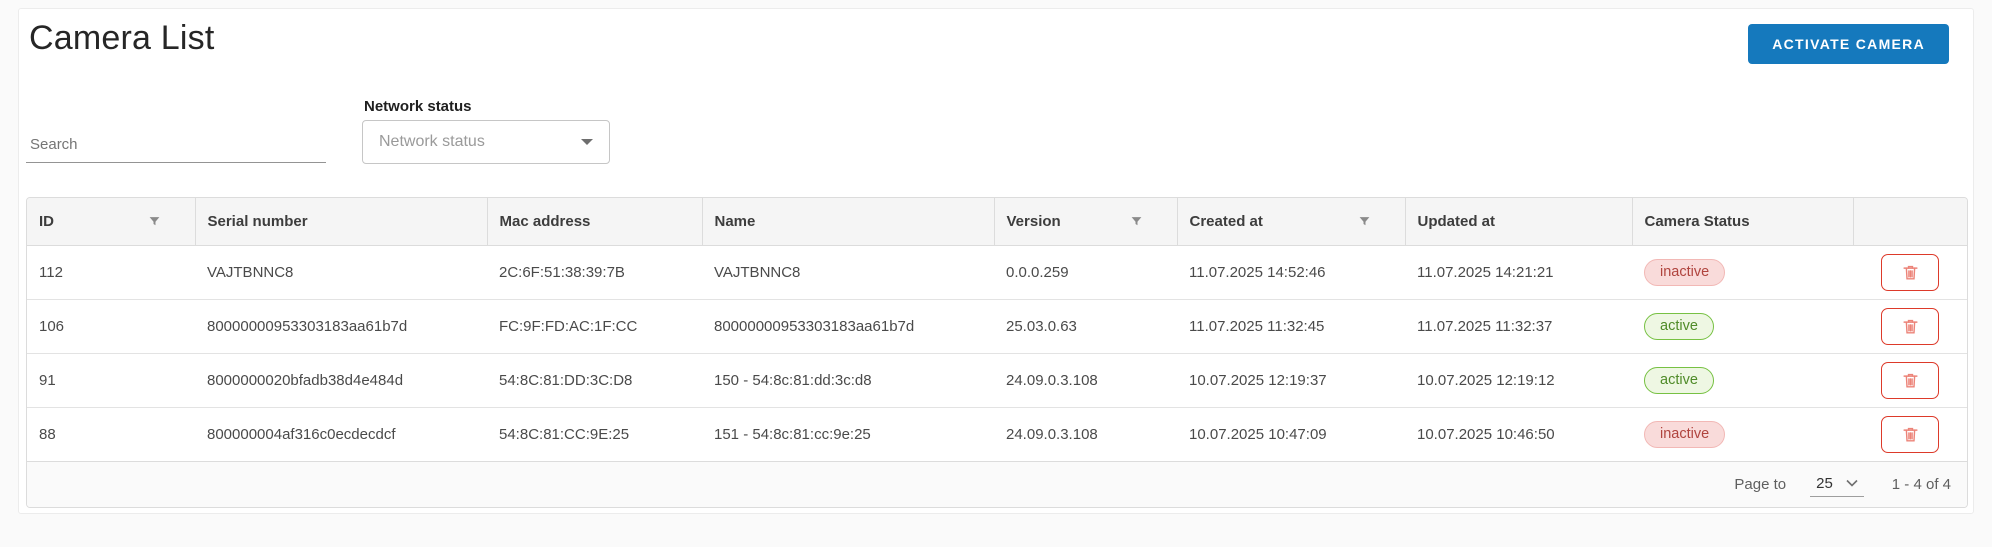  Describe the element at coordinates (1760, 484) in the screenshot. I see `page-to-label: Page to` at that location.